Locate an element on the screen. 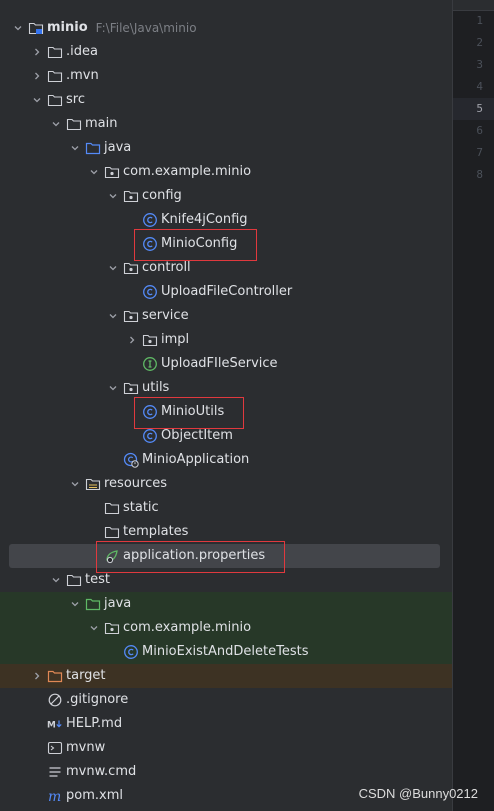 The image size is (494, 811). tree-node: .mvn is located at coordinates (226, 76).